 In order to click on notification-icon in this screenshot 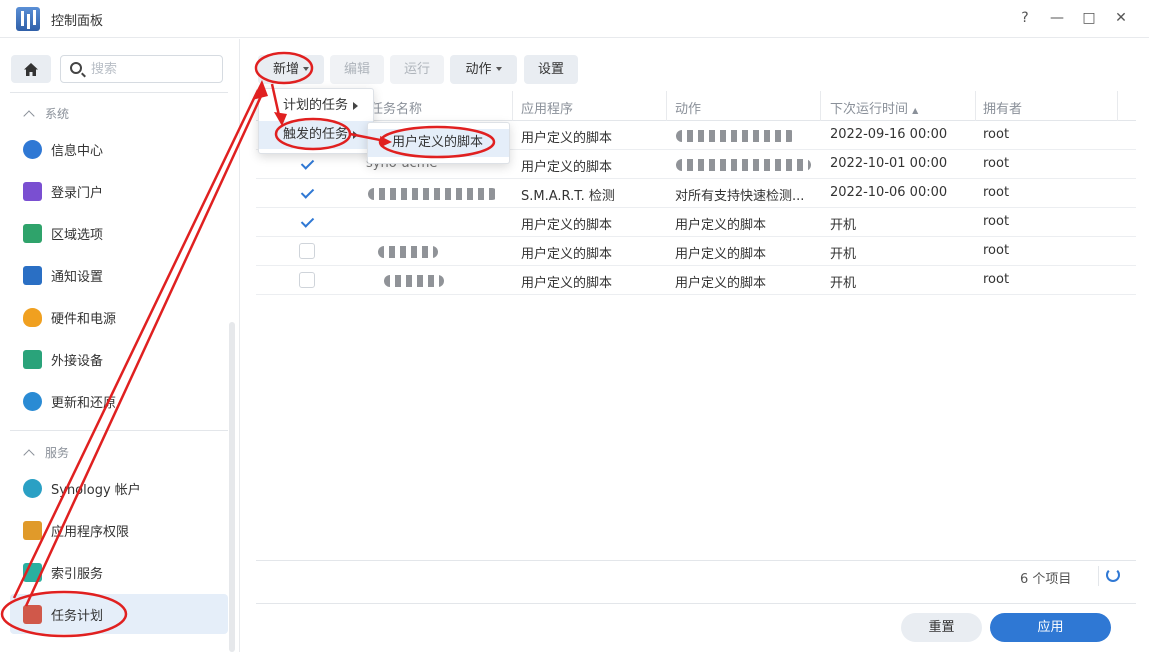, I will do `click(32, 275)`.